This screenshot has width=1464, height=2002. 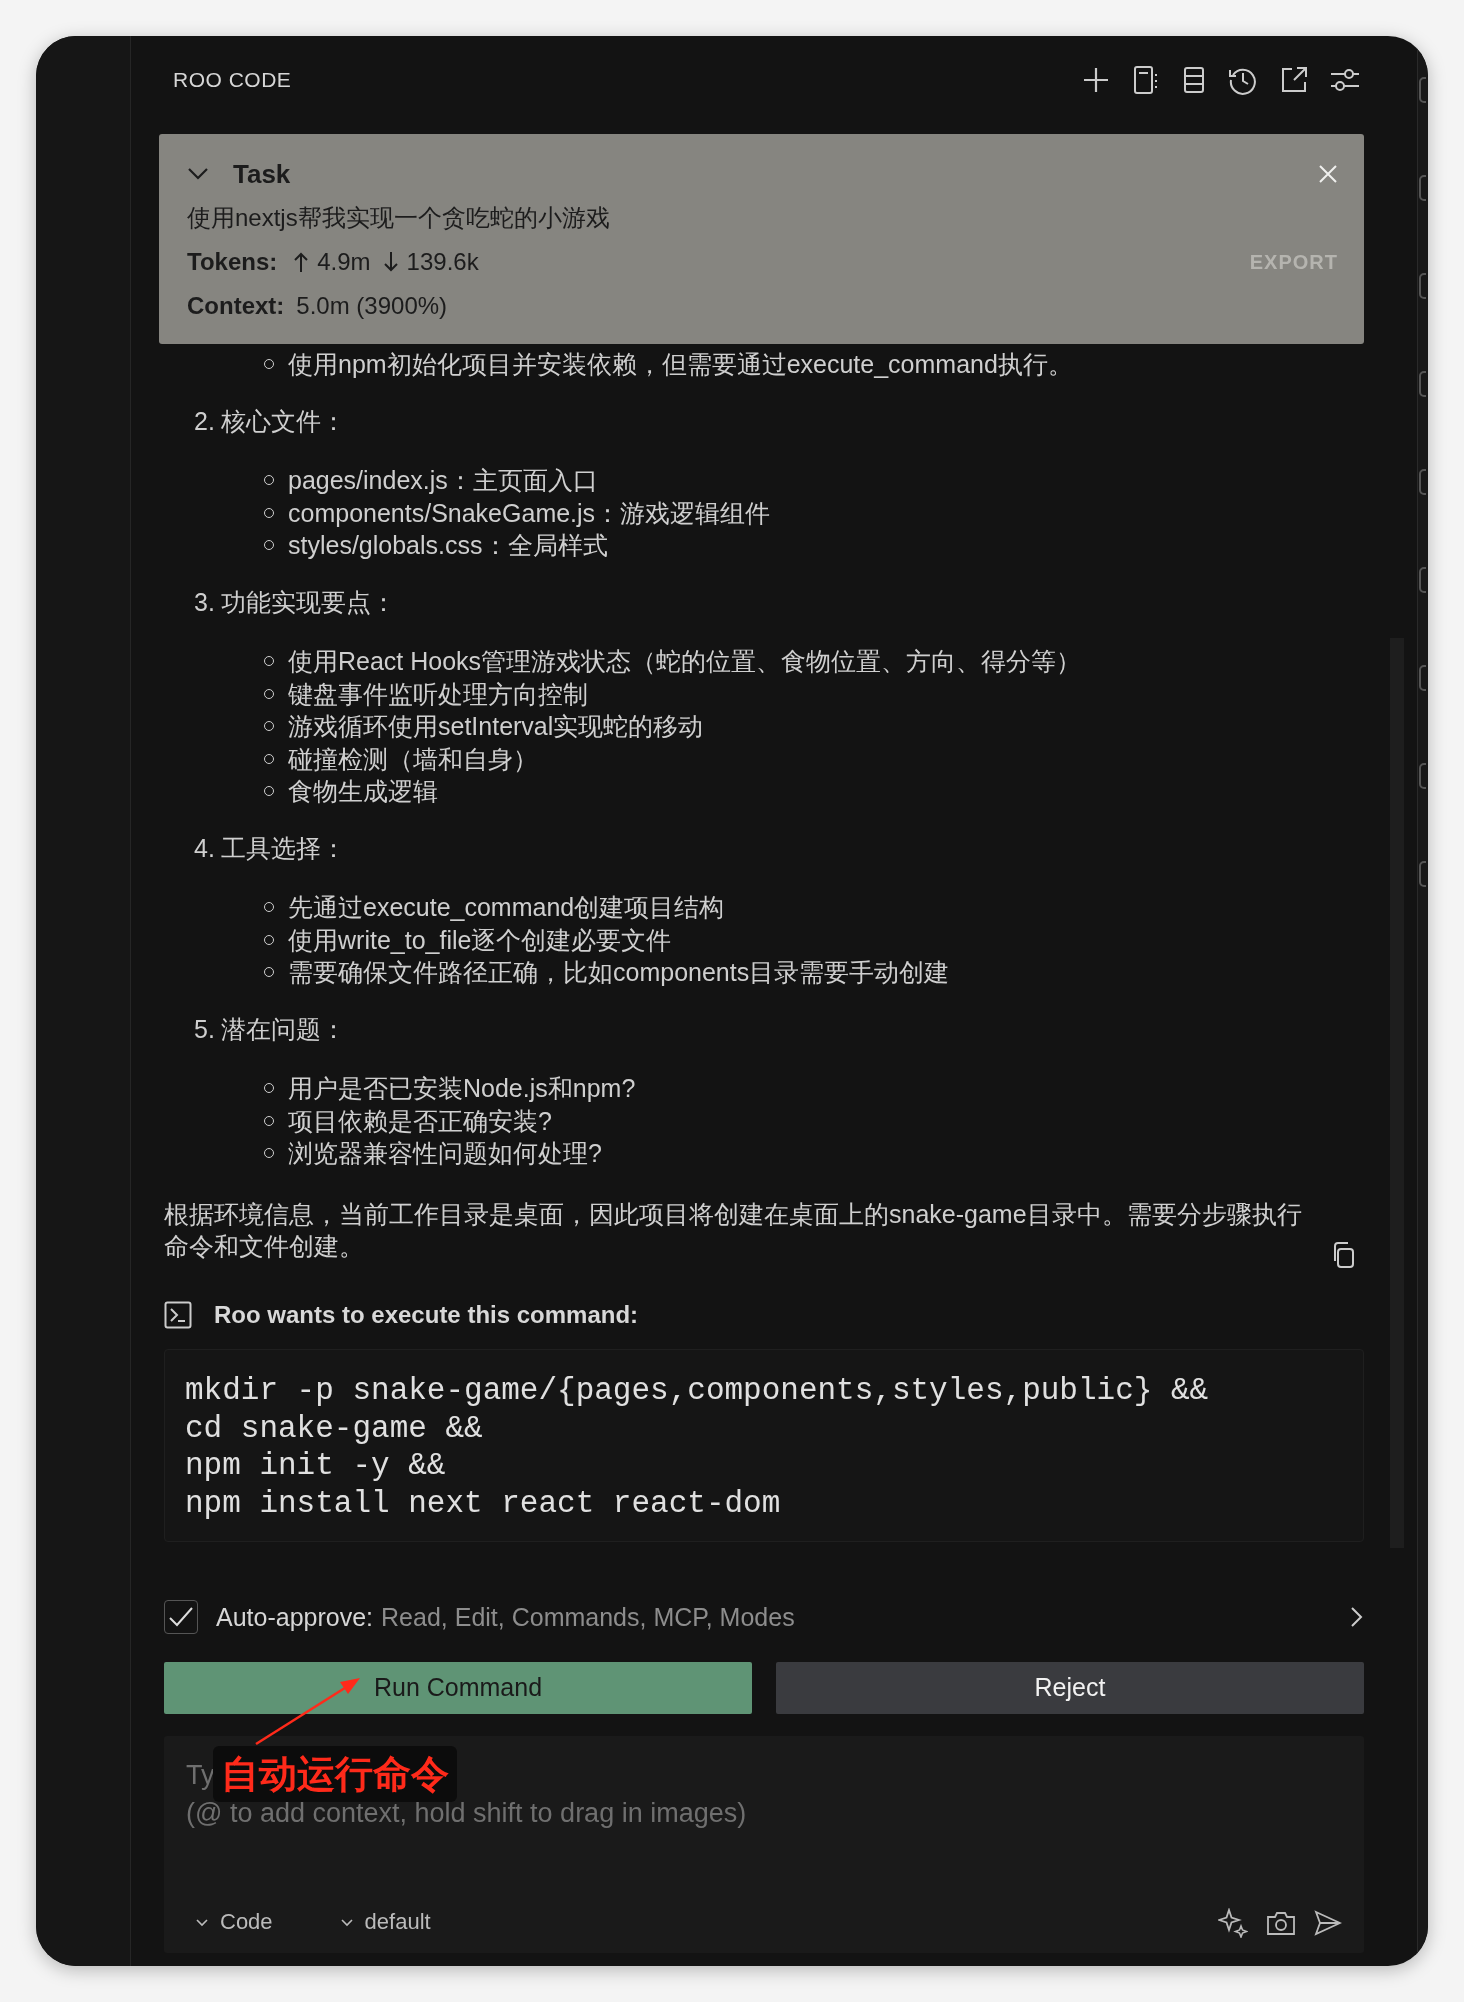 I want to click on code-line: mkdir -p snake-game/{pages,components,styles,public} &&, so click(x=697, y=1391).